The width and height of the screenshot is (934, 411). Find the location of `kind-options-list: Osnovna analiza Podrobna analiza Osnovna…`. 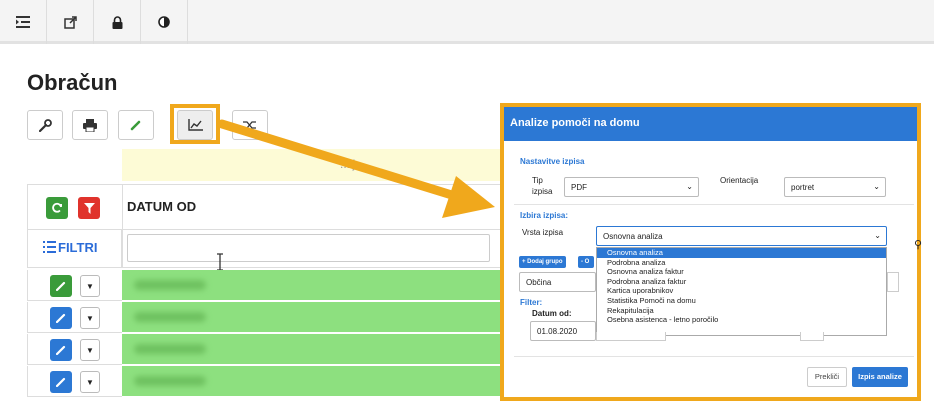

kind-options-list: Osnovna analiza Podrobna analiza Osnovna… is located at coordinates (741, 291).